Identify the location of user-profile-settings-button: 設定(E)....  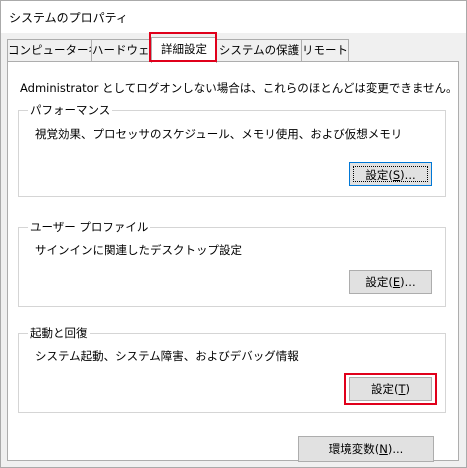
(390, 282).